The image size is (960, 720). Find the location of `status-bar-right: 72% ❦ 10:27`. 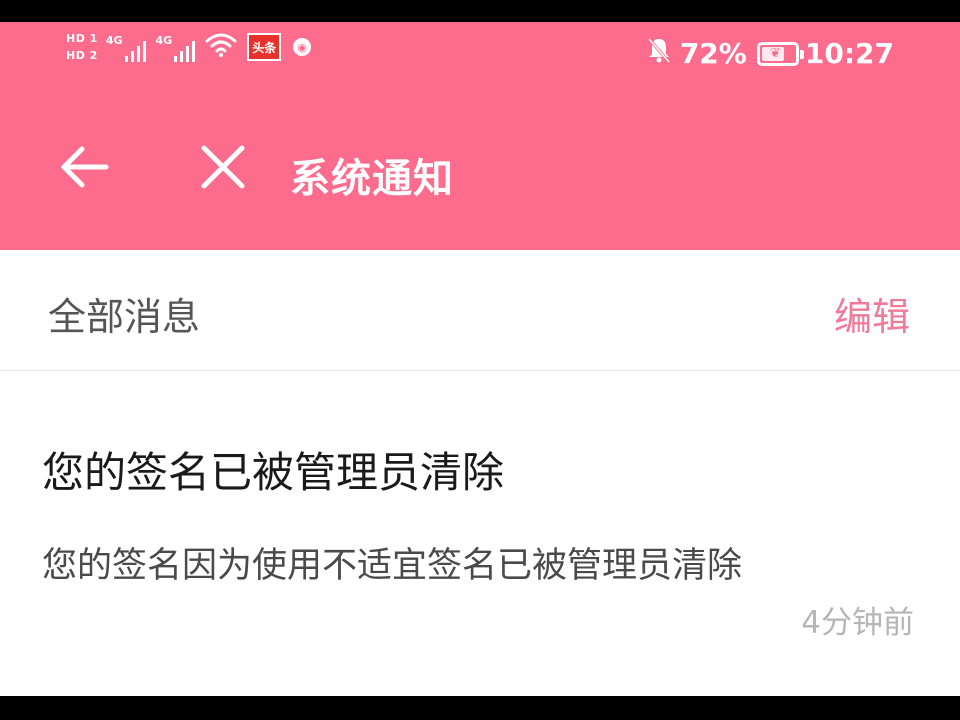

status-bar-right: 72% ❦ 10:27 is located at coordinates (770, 53).